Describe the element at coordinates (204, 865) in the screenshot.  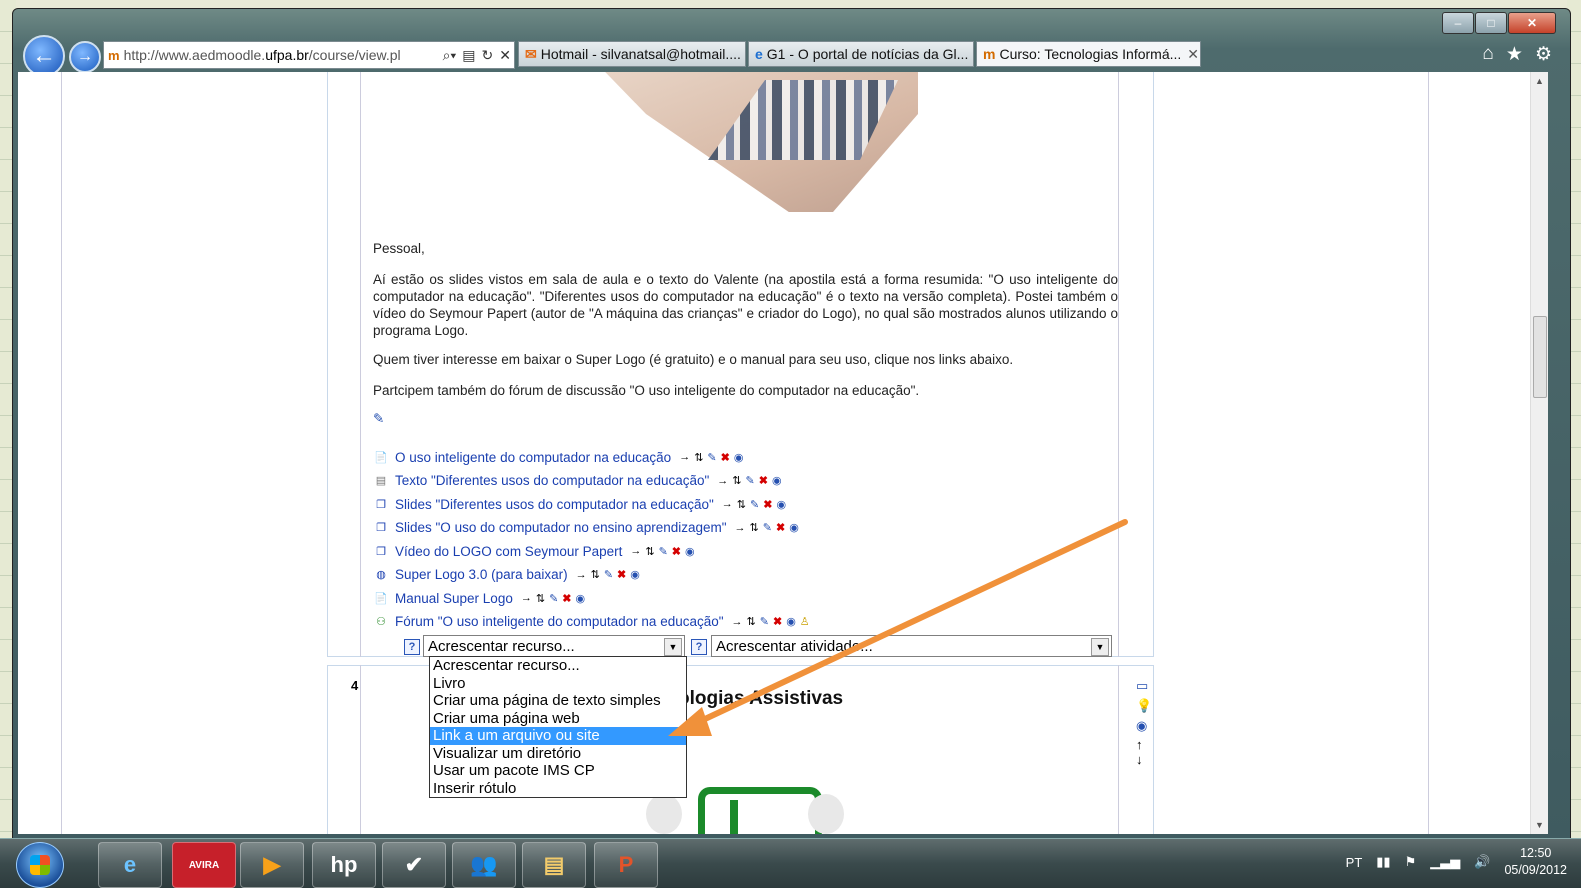
I see `taskbar-avira-button: AVIRA` at that location.